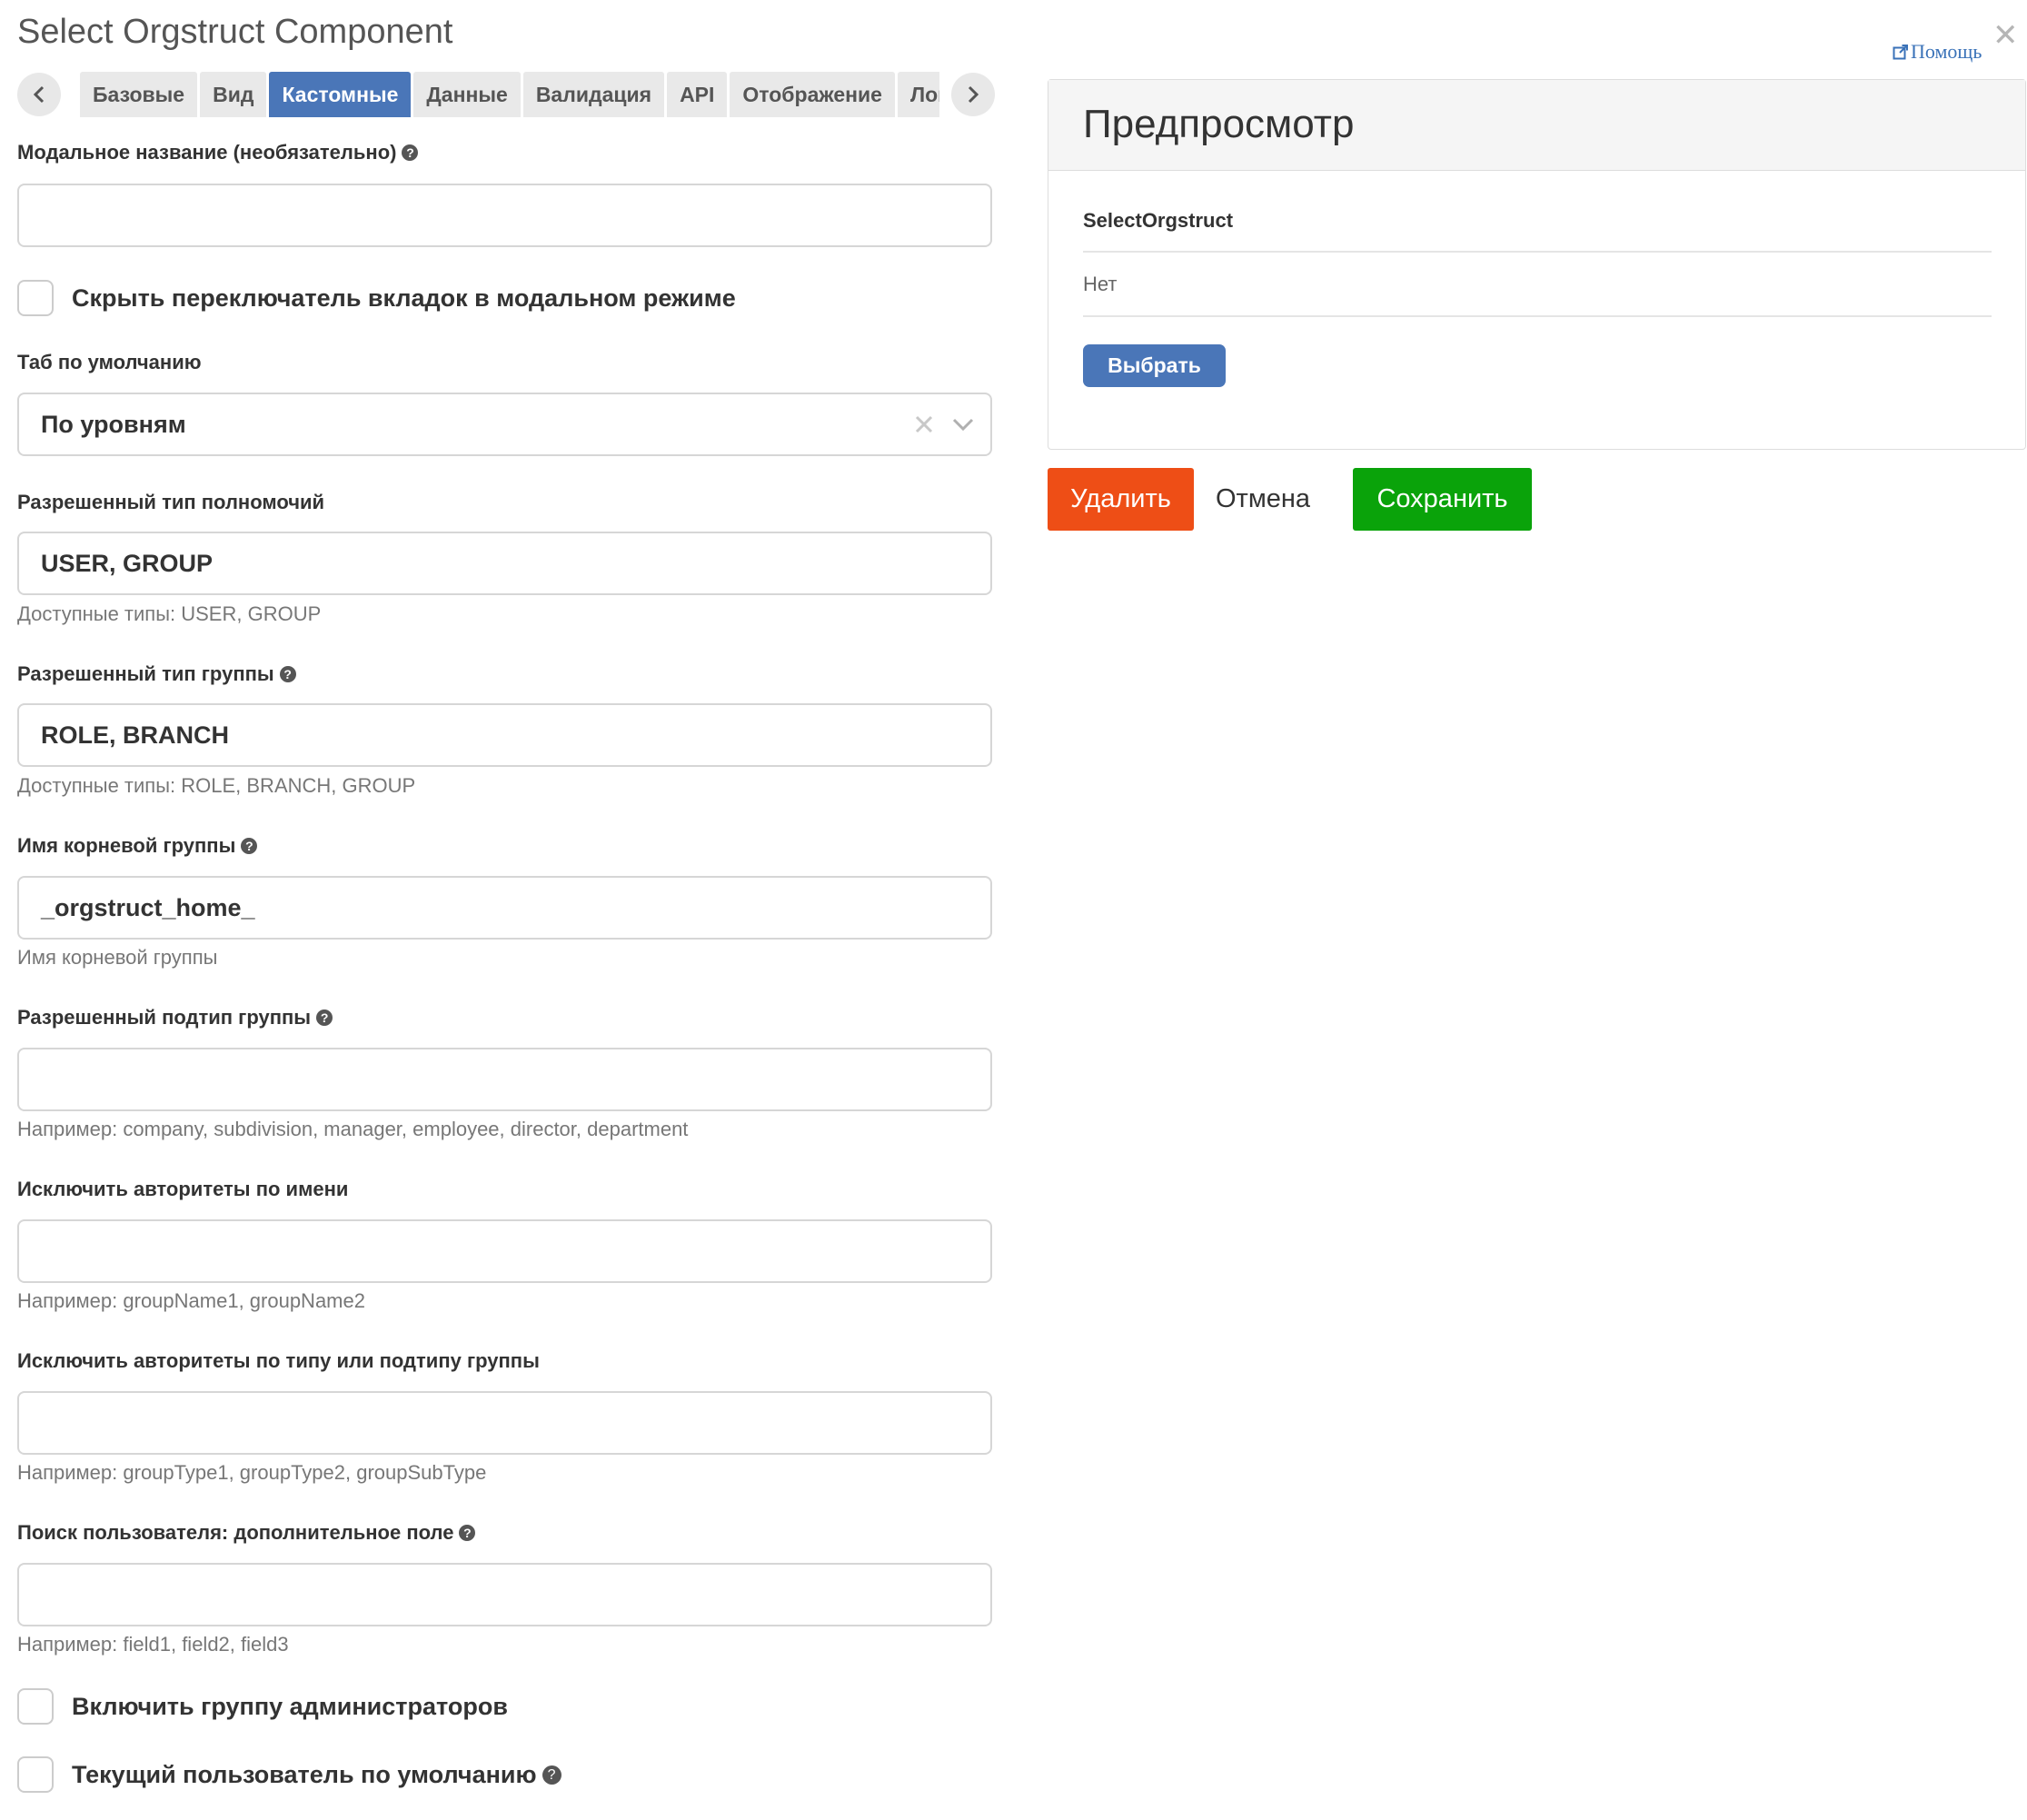 This screenshot has height=1820, width=2027. I want to click on exclude-by-name-input, so click(504, 1251).